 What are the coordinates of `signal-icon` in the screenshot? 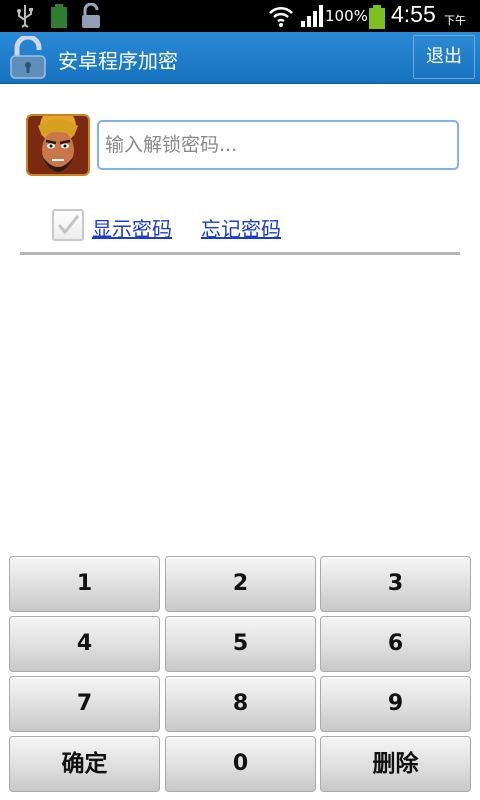 It's located at (312, 18).